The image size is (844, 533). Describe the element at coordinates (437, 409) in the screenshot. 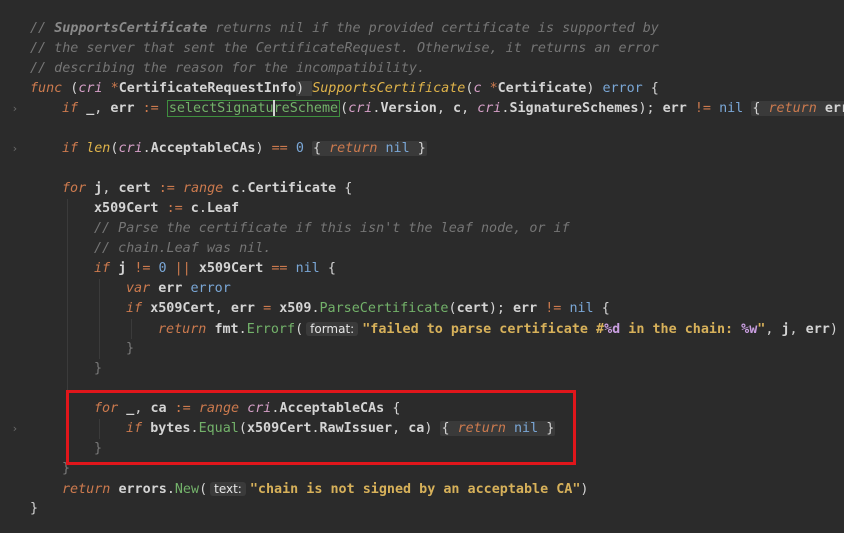

I see `code-line: for _, ca := range cri.AcceptableCAs {` at that location.